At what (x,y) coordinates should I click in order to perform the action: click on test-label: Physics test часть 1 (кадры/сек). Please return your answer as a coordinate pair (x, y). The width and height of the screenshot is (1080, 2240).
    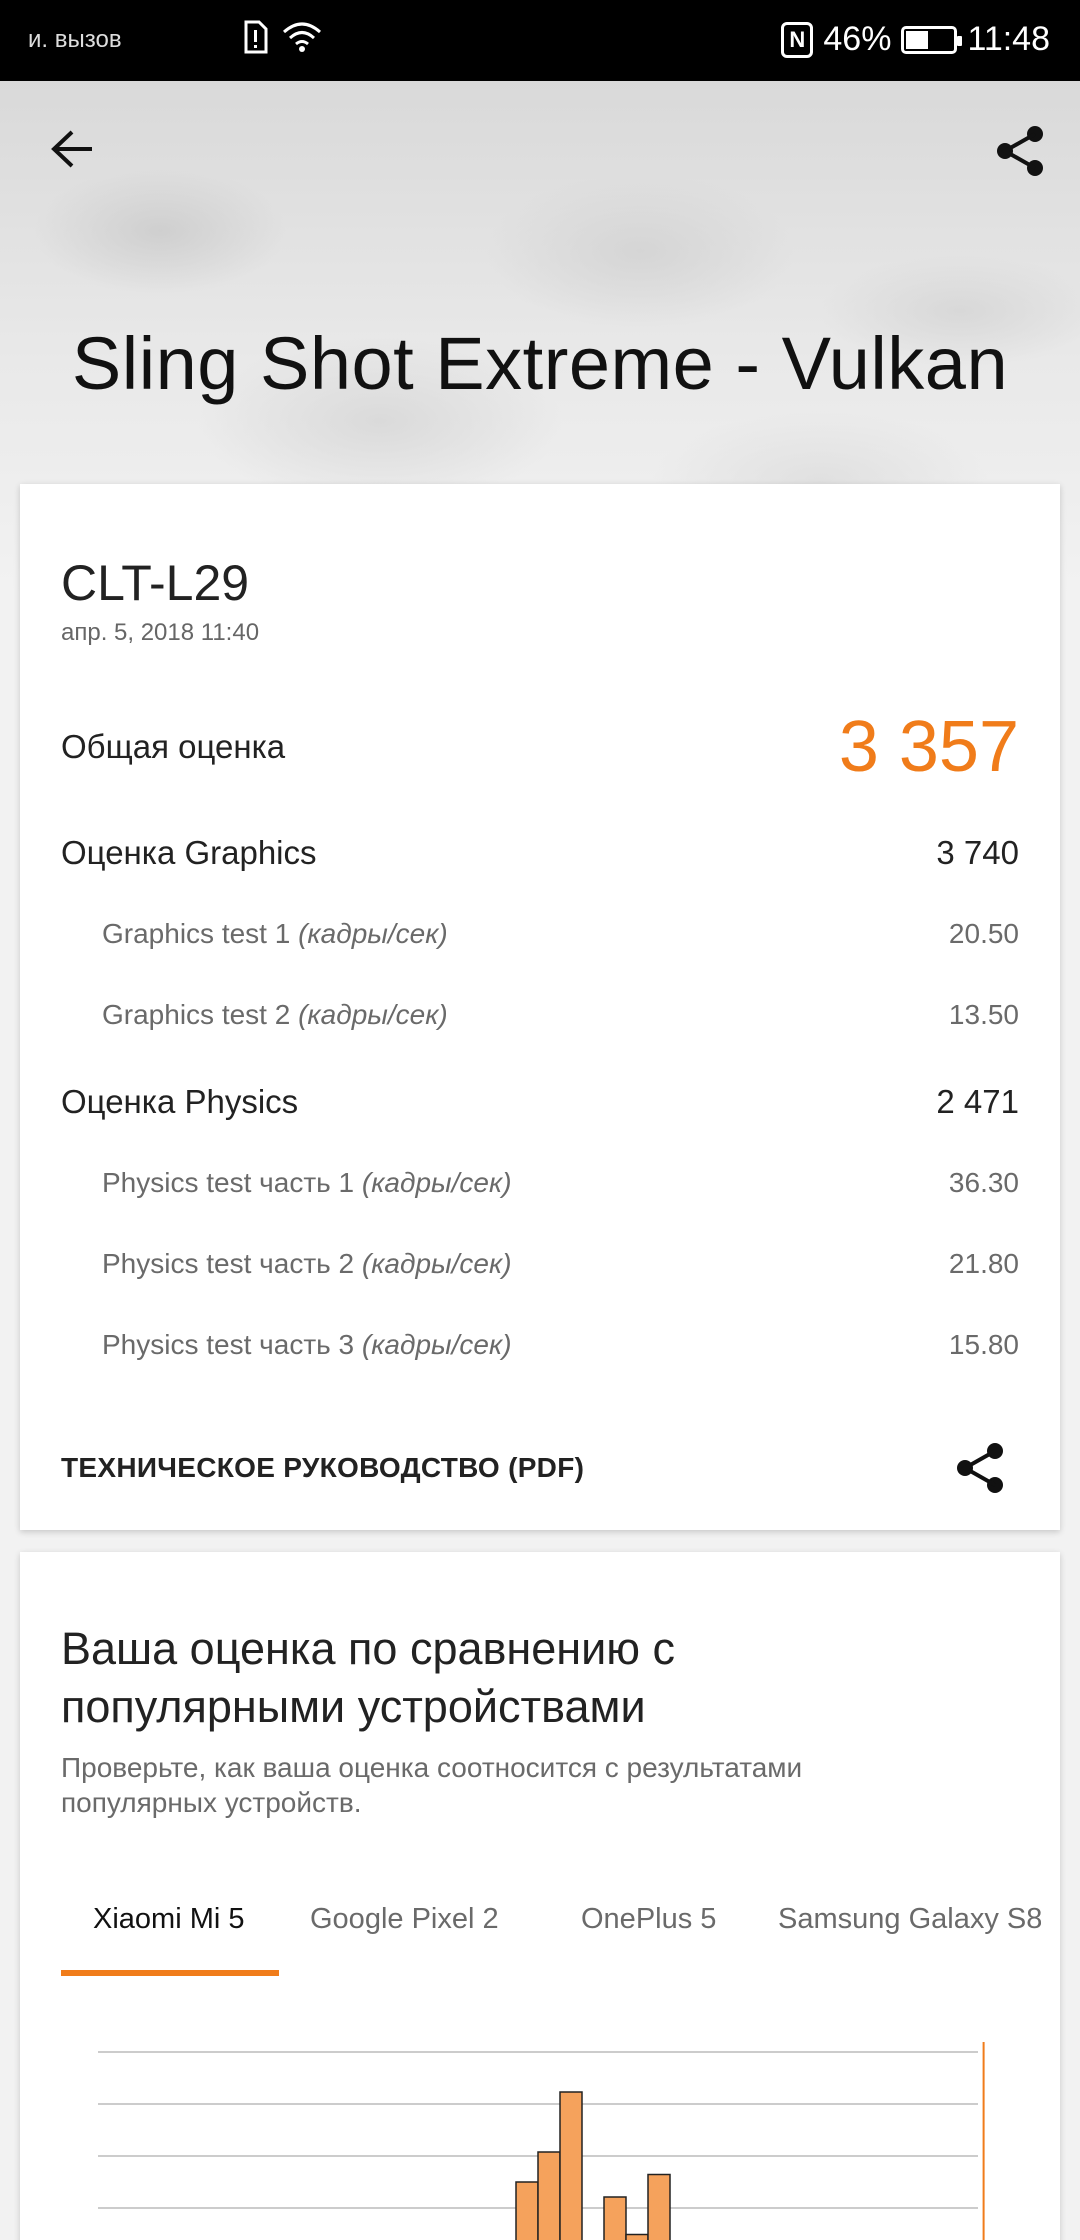
    Looking at the image, I should click on (307, 1183).